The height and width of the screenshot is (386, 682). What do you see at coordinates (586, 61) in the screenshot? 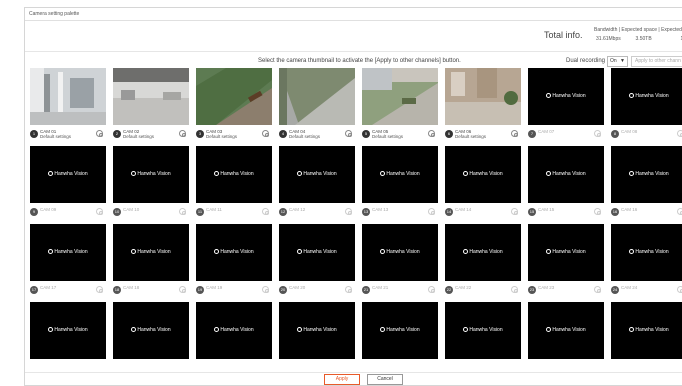
I see `dual-recording-label: Dual recording` at bounding box center [586, 61].